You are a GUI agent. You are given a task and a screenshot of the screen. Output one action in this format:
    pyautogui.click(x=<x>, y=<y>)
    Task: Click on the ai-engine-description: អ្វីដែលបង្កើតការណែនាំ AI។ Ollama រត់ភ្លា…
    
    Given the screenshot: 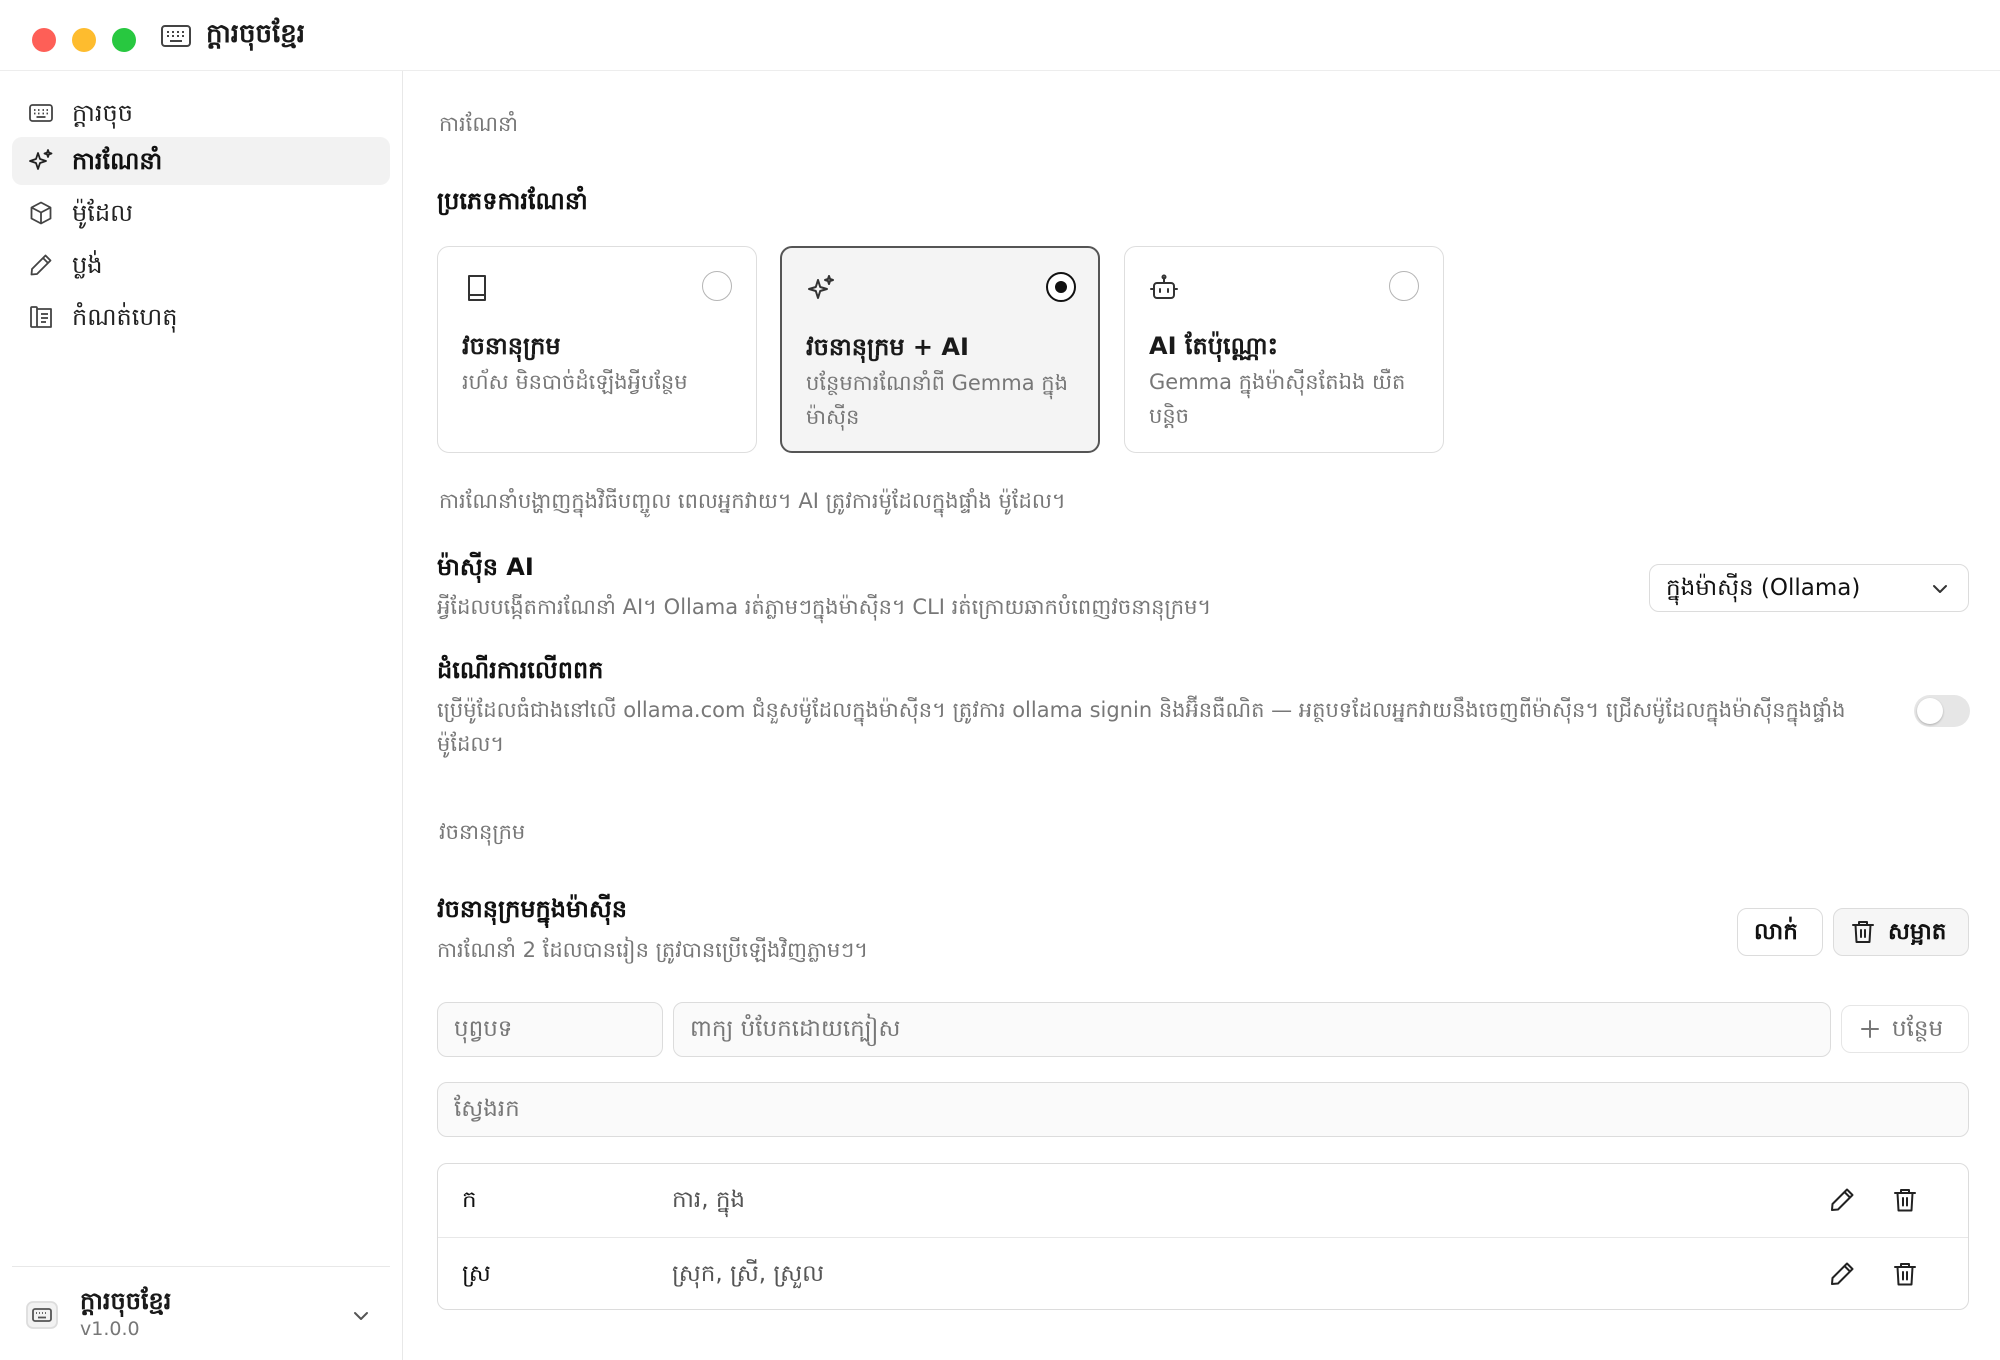 What is the action you would take?
    pyautogui.click(x=824, y=607)
    